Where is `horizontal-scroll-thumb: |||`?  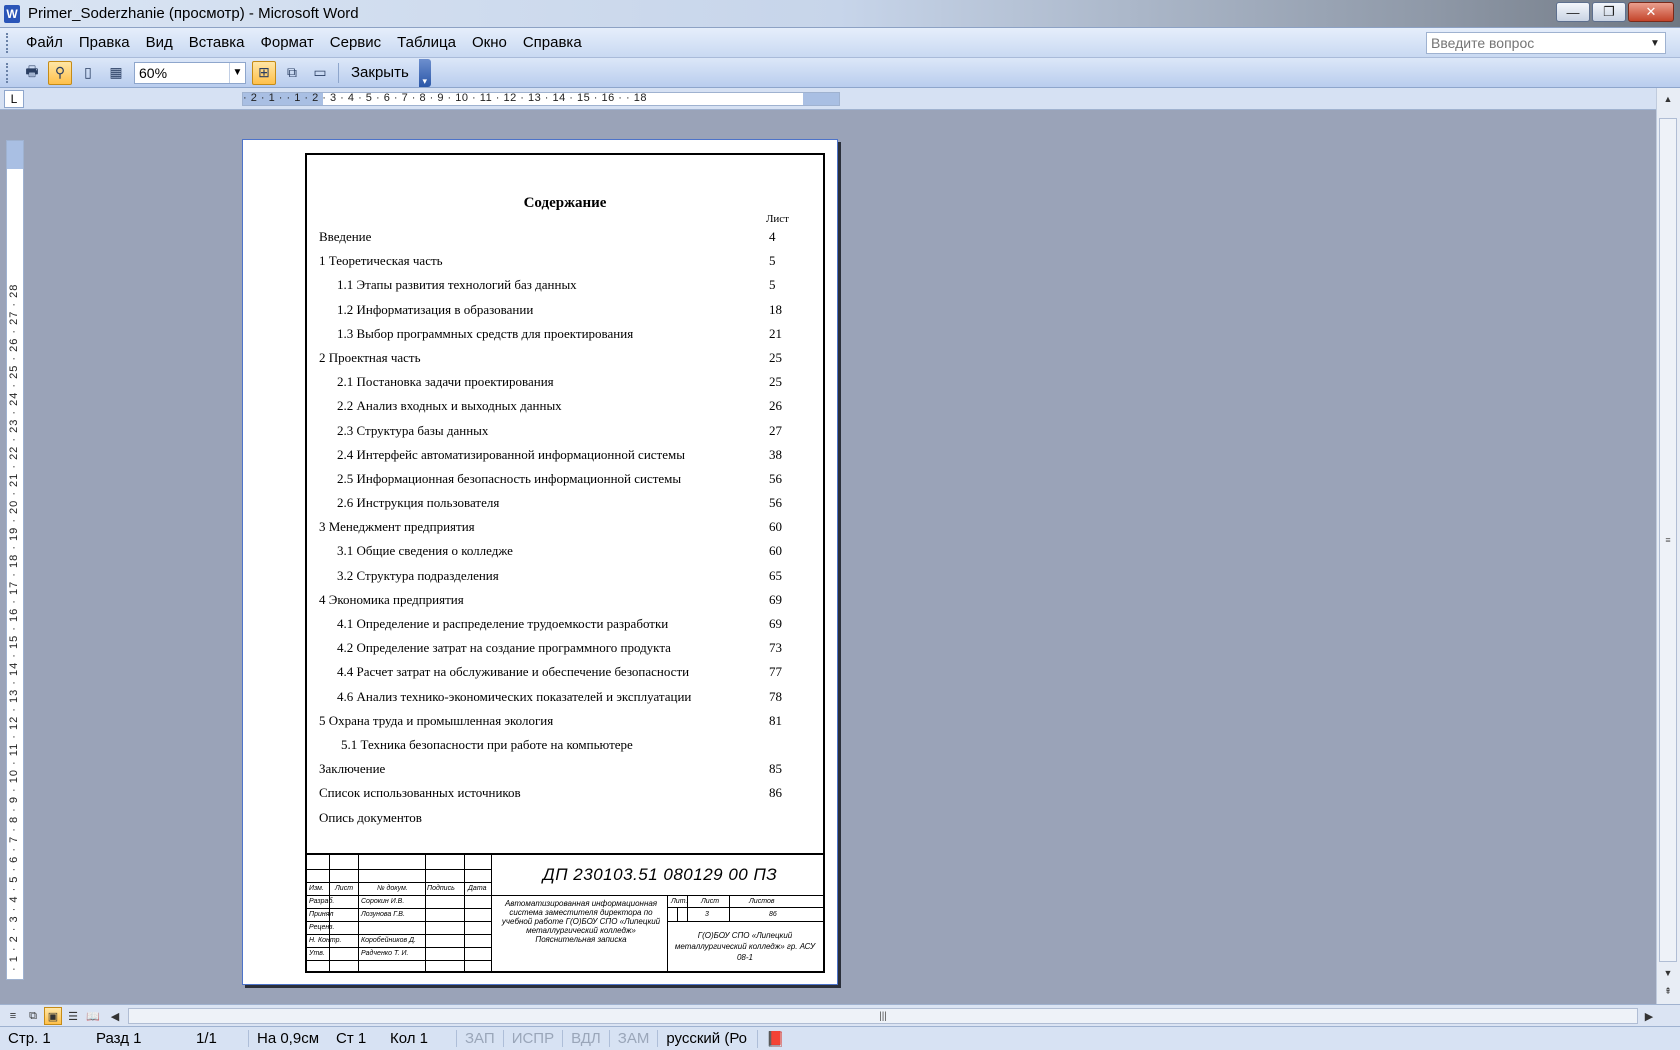
horizontal-scroll-thumb: ||| is located at coordinates (883, 1016).